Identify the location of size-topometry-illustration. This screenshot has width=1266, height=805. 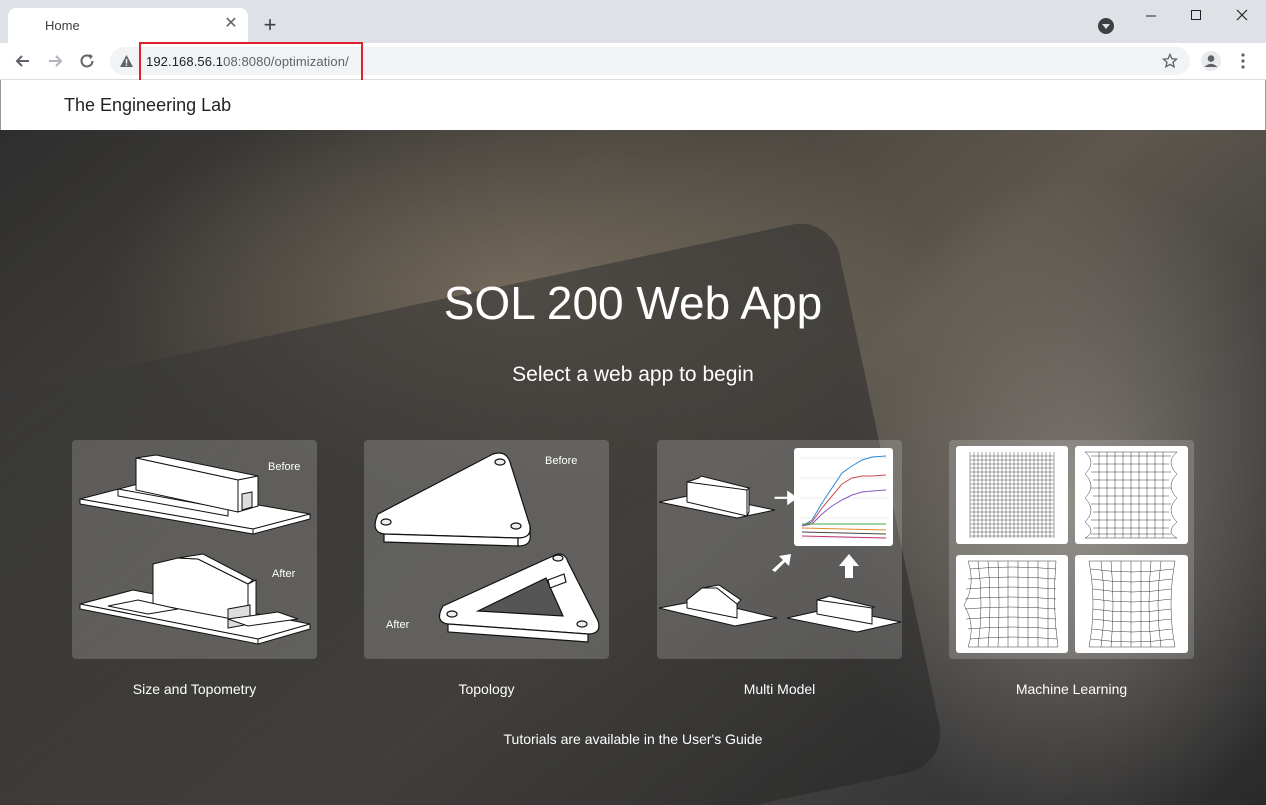
(195, 549).